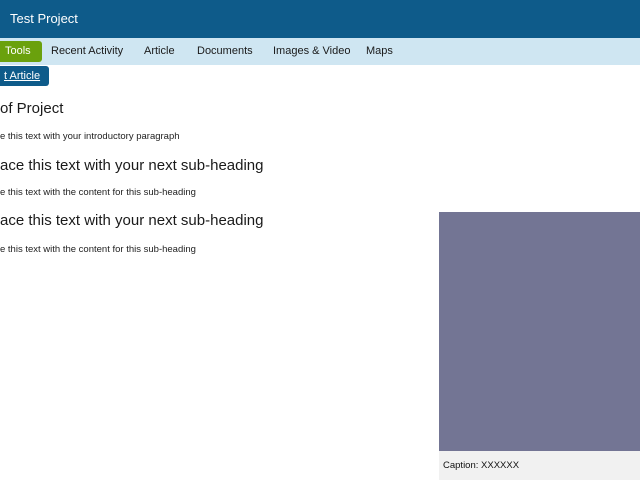 This screenshot has height=480, width=640. What do you see at coordinates (87, 51) in the screenshot?
I see `tab-recent-activity: Recent Activity` at bounding box center [87, 51].